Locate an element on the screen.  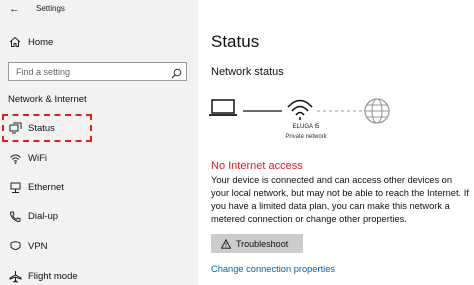
airplane-icon is located at coordinates (15, 276).